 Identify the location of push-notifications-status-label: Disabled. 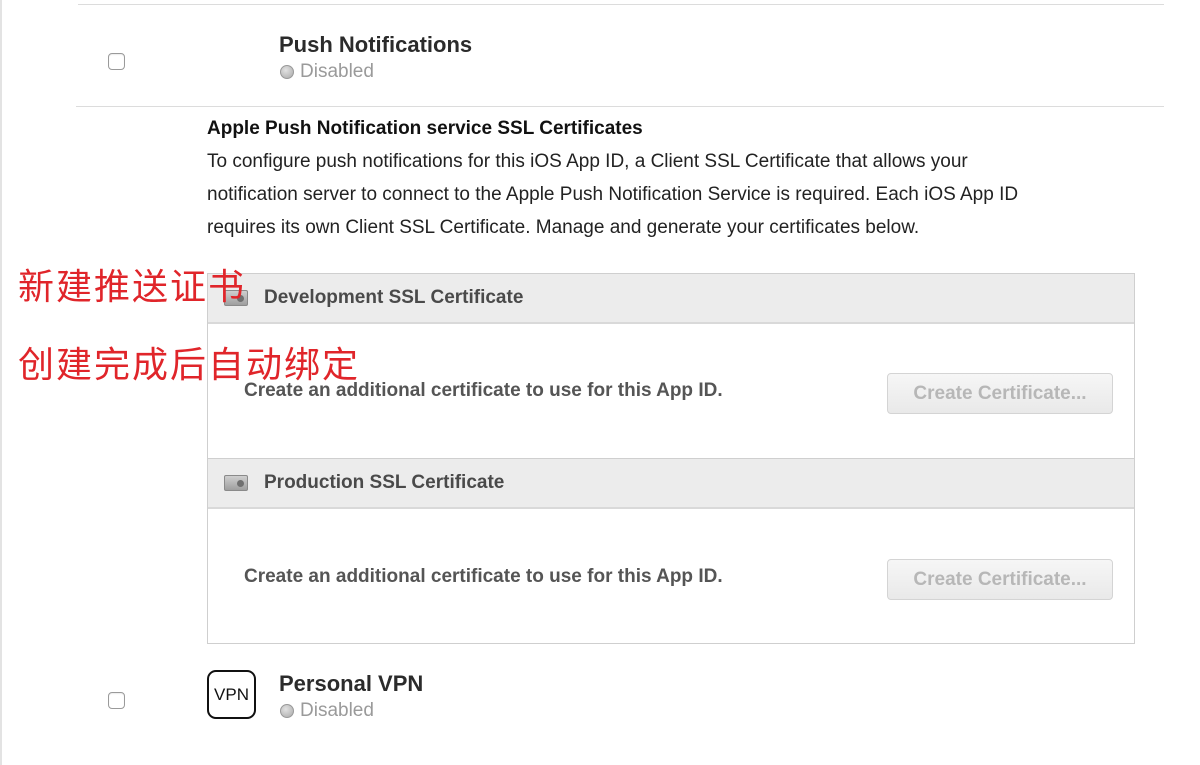
(337, 71).